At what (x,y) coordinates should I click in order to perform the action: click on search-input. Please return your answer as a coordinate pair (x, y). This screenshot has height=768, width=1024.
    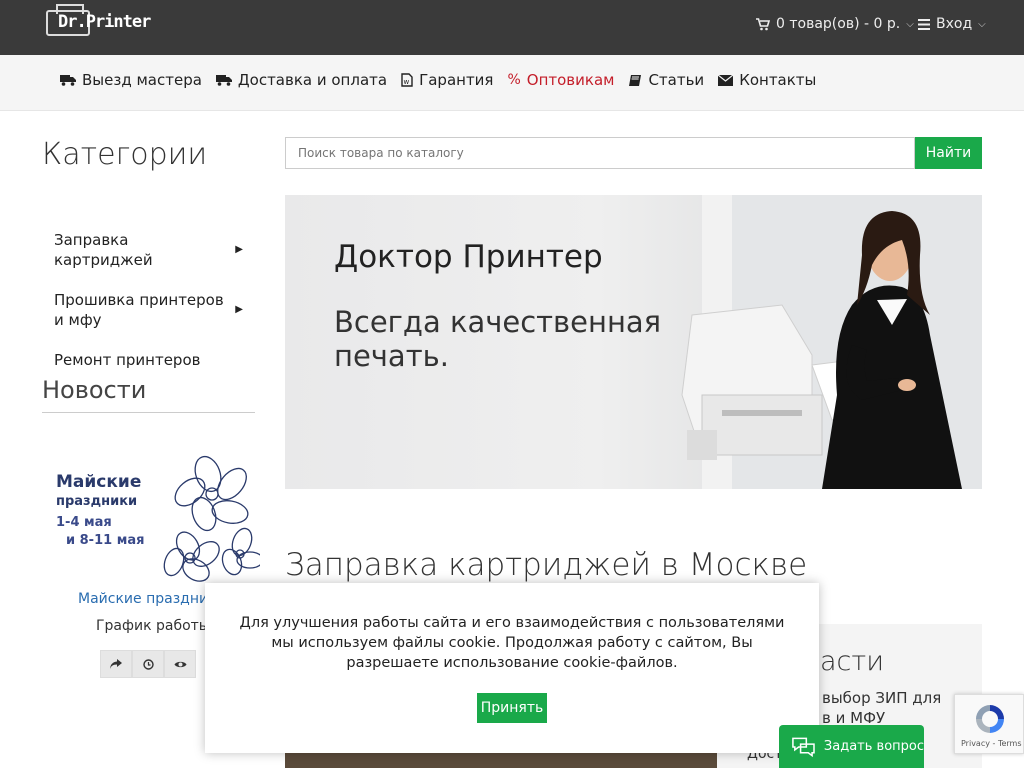
    Looking at the image, I should click on (600, 153).